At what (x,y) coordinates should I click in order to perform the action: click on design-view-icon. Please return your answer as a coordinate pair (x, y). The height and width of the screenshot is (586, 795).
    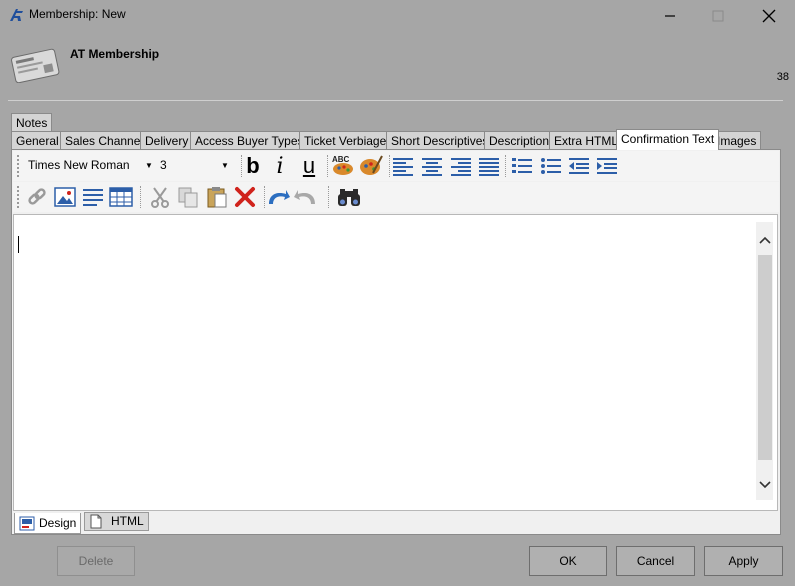
    Looking at the image, I should click on (27, 523).